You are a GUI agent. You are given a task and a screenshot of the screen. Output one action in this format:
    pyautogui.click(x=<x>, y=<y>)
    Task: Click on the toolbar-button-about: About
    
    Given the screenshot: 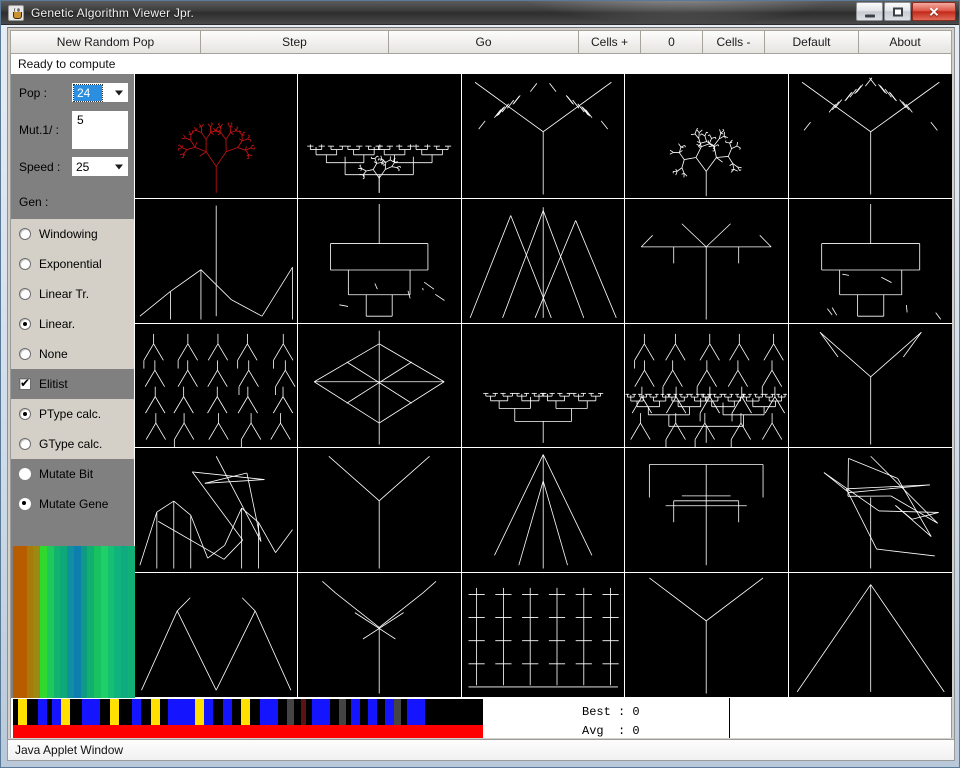 What is the action you would take?
    pyautogui.click(x=905, y=42)
    